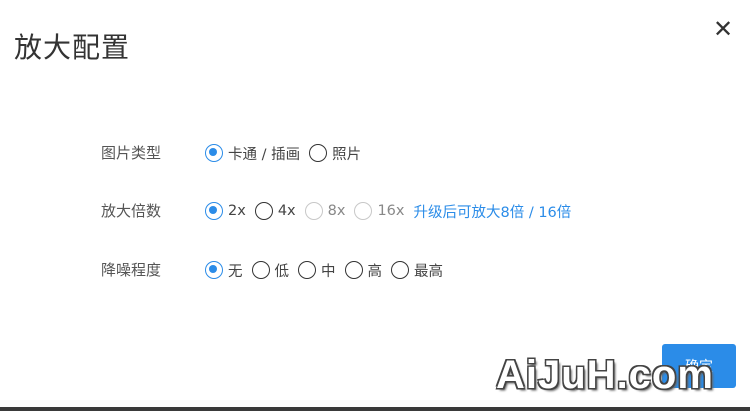  I want to click on denoise-option-medium: 中, so click(317, 270).